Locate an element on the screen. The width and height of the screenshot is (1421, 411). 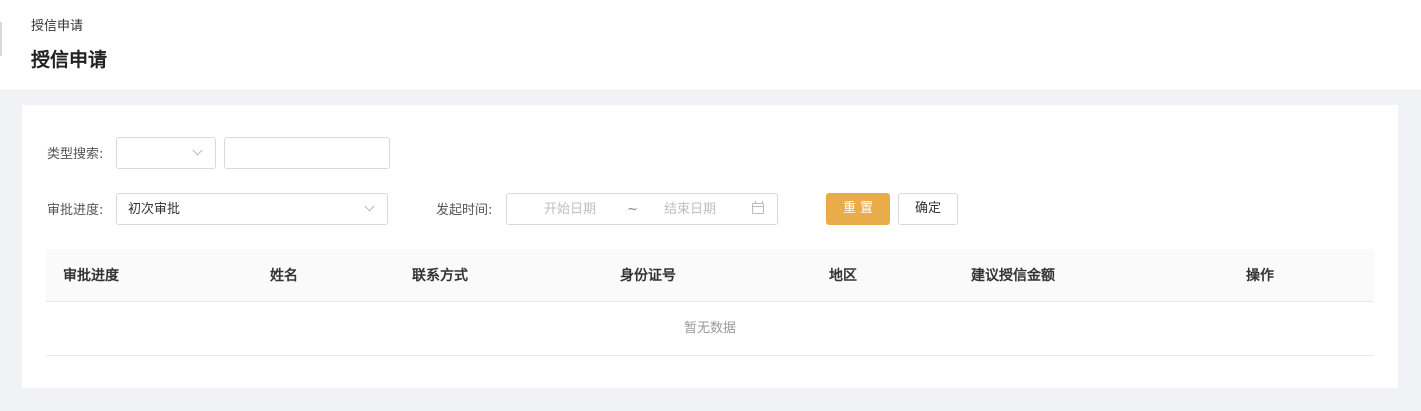
calendar-icon is located at coordinates (758, 207).